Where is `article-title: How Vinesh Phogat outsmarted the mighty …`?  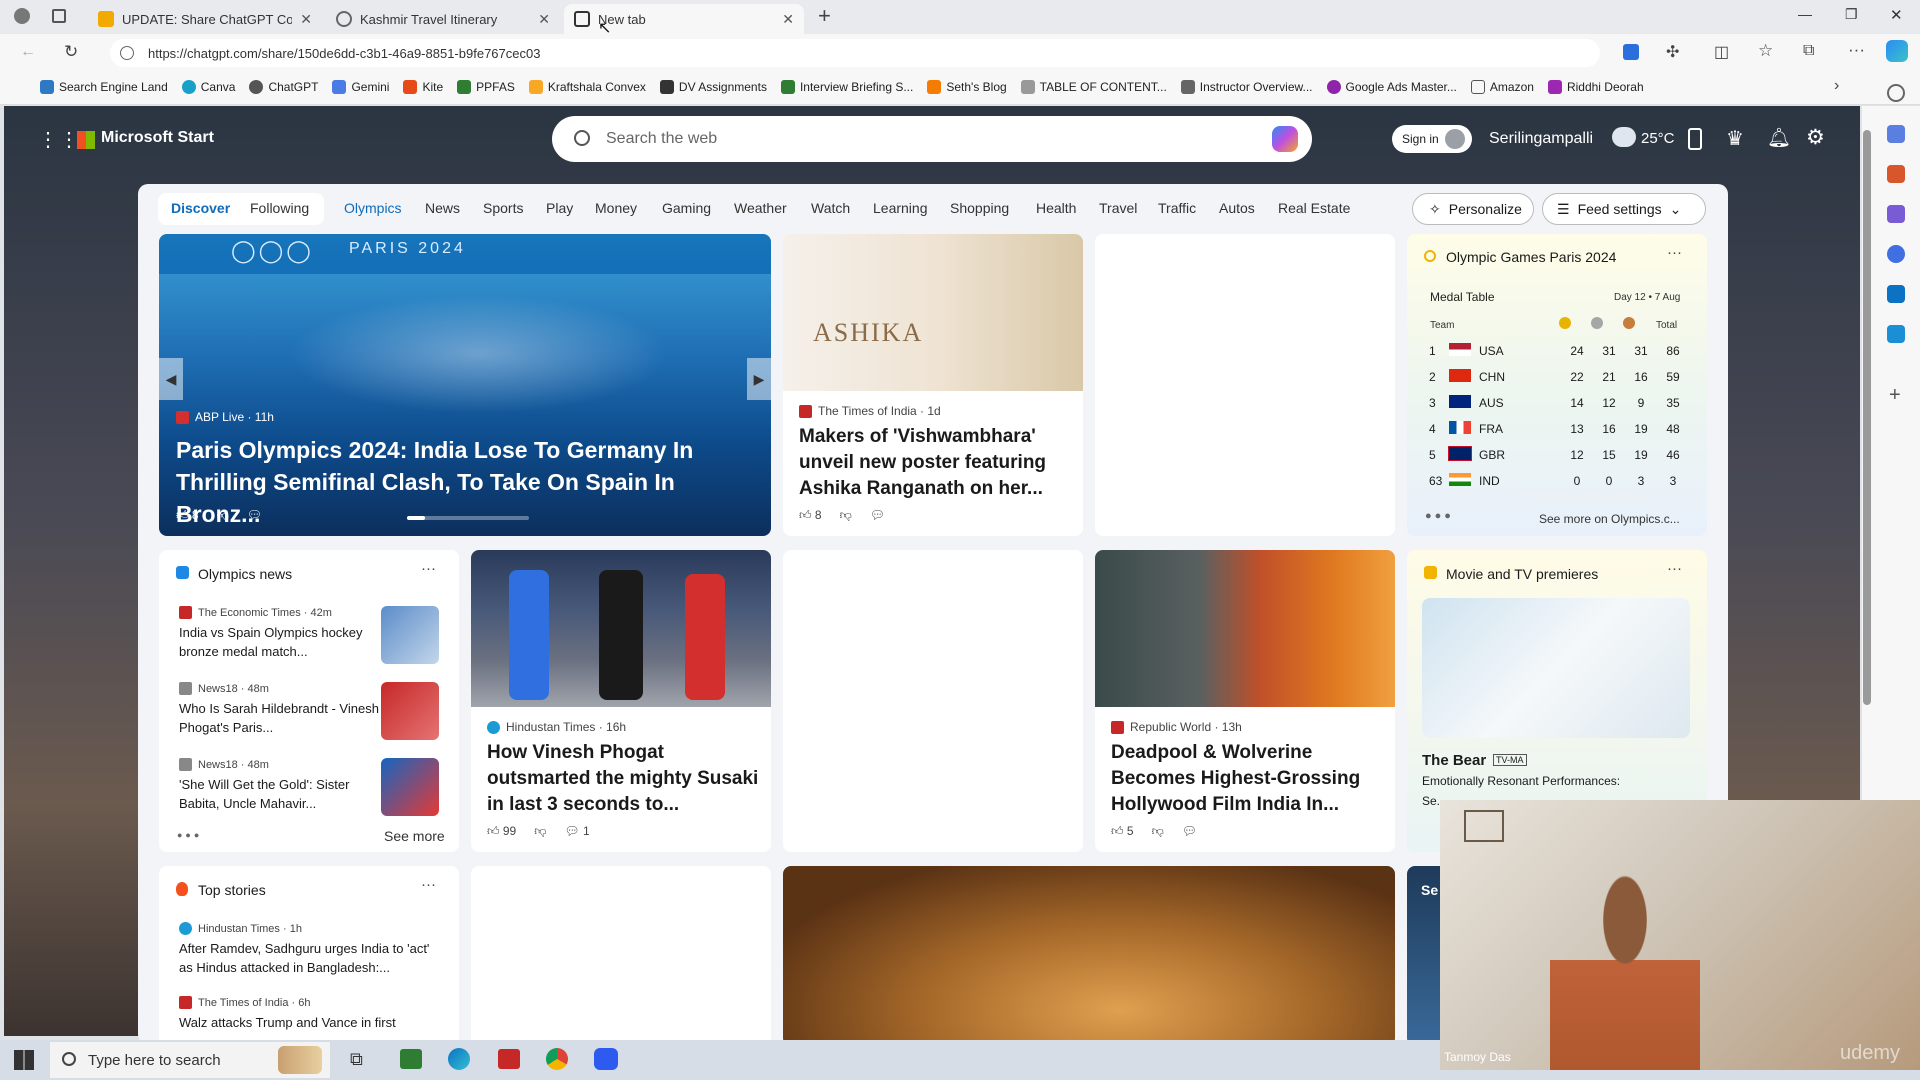 article-title: How Vinesh Phogat outsmarted the mighty … is located at coordinates (623, 779).